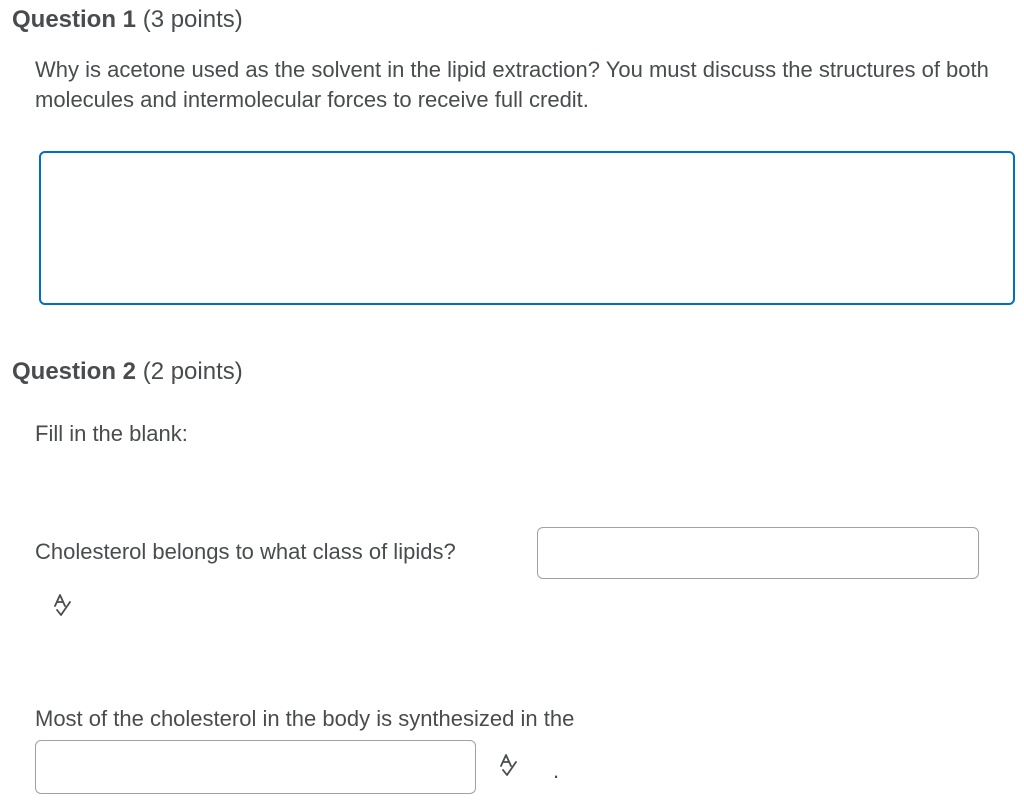  I want to click on question-2-points: (2 points), so click(192, 371).